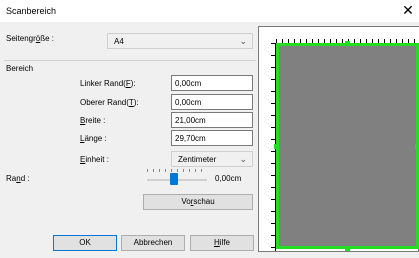 This screenshot has height=258, width=419. Describe the element at coordinates (108, 83) in the screenshot. I see `left-margin-label: Linker Rand(F):` at that location.